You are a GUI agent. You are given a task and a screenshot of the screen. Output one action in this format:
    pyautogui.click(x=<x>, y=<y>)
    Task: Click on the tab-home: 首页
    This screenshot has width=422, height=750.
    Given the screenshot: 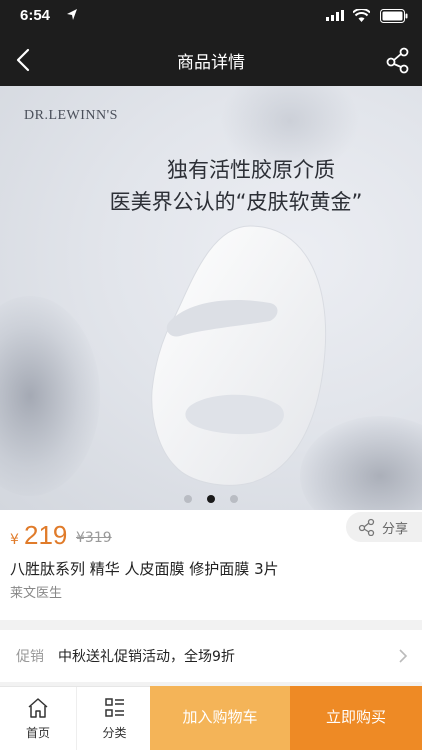 What is the action you would take?
    pyautogui.click(x=38, y=718)
    